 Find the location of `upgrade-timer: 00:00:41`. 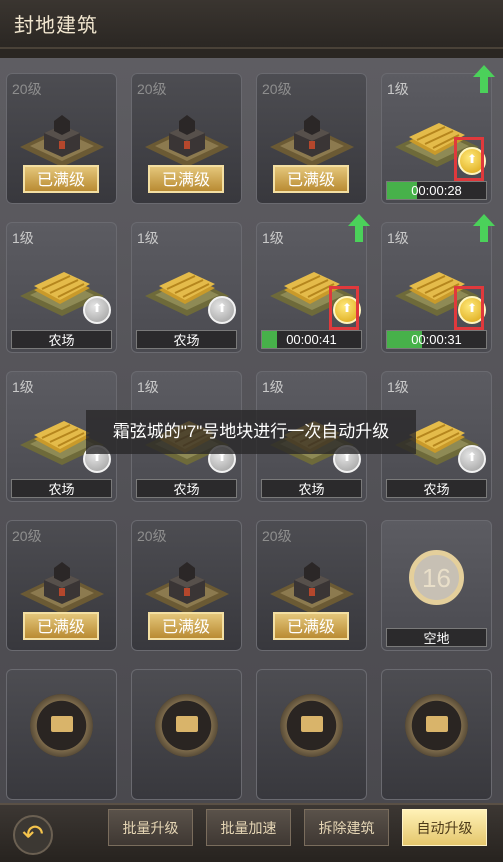

upgrade-timer: 00:00:41 is located at coordinates (311, 339).